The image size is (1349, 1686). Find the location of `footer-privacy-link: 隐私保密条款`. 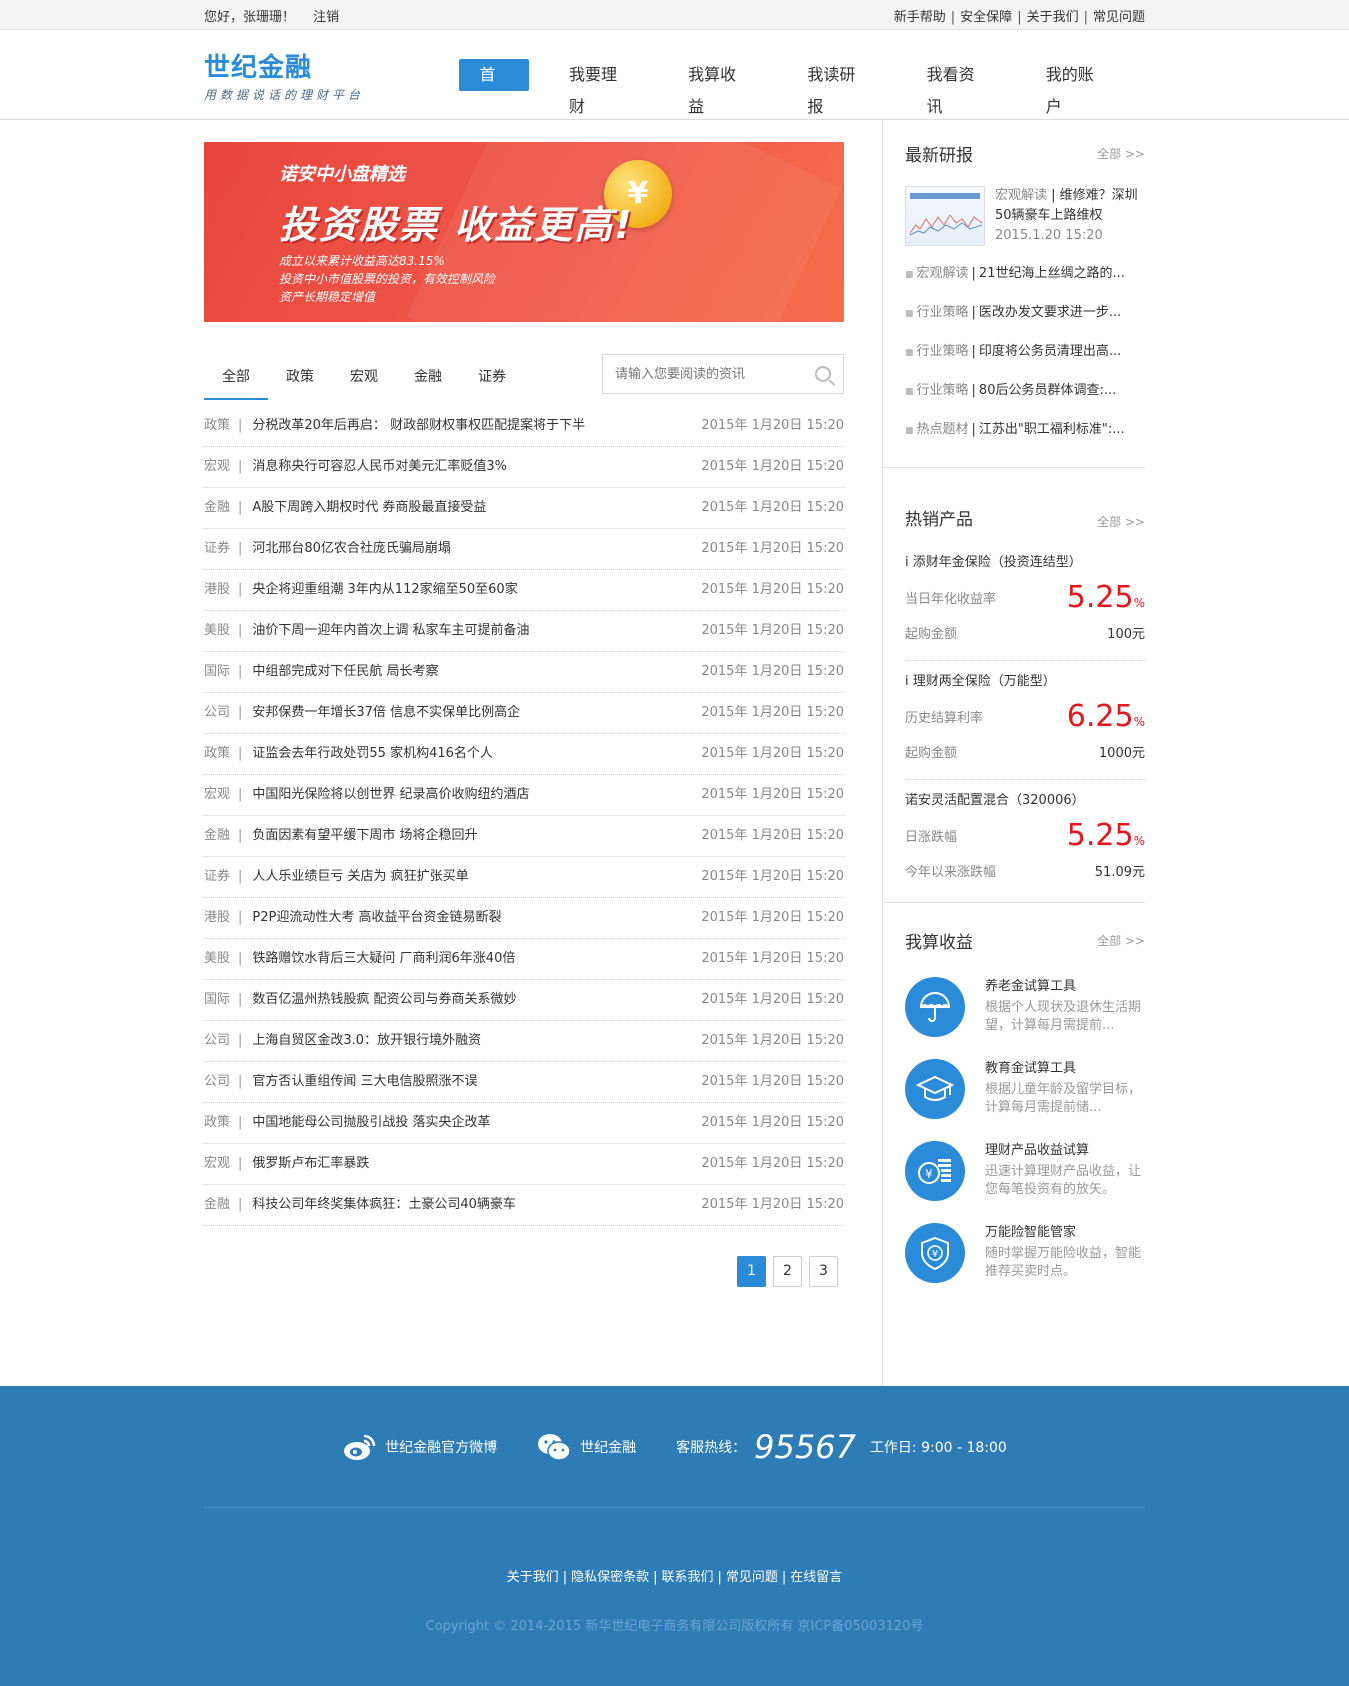

footer-privacy-link: 隐私保密条款 is located at coordinates (610, 1577).